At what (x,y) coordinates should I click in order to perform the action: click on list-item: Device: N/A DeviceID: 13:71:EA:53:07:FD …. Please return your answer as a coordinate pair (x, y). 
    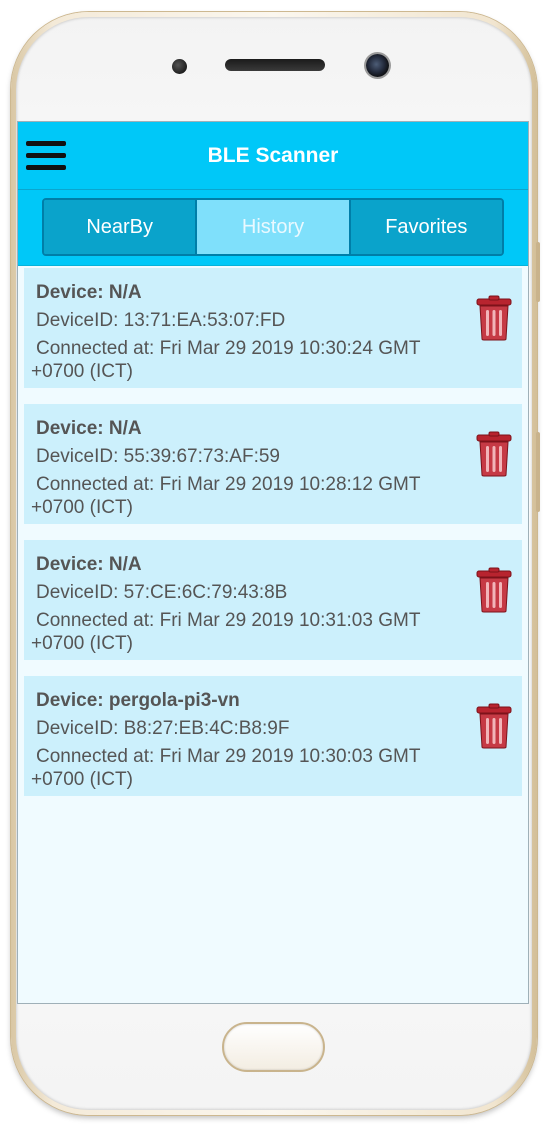
    Looking at the image, I should click on (273, 328).